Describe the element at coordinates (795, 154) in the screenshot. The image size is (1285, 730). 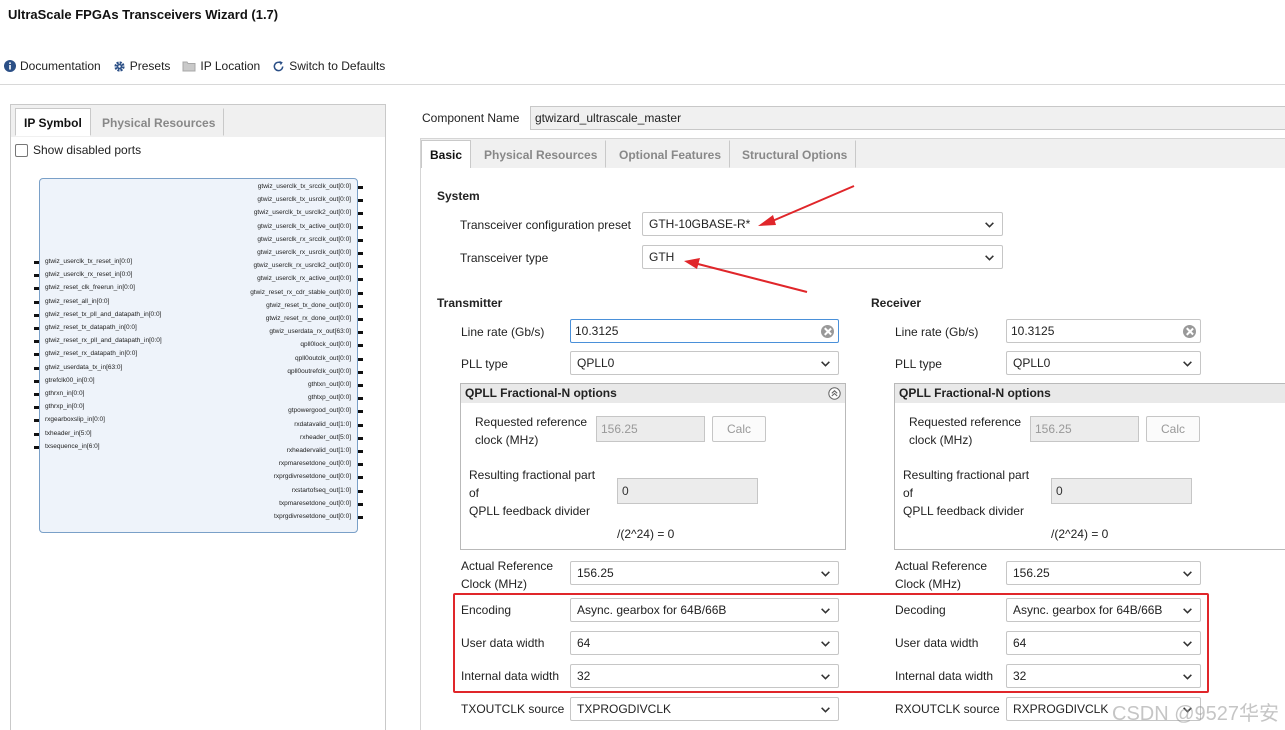
I see `tab-structural-options: Structural Options` at that location.